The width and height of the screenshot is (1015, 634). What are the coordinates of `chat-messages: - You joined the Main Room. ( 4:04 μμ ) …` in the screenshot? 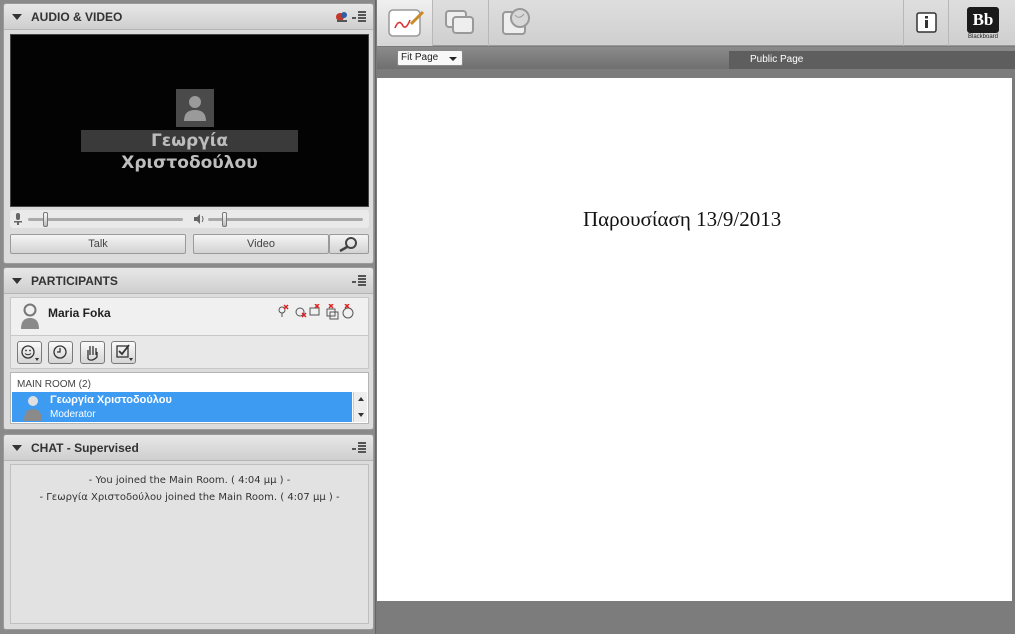 It's located at (189, 544).